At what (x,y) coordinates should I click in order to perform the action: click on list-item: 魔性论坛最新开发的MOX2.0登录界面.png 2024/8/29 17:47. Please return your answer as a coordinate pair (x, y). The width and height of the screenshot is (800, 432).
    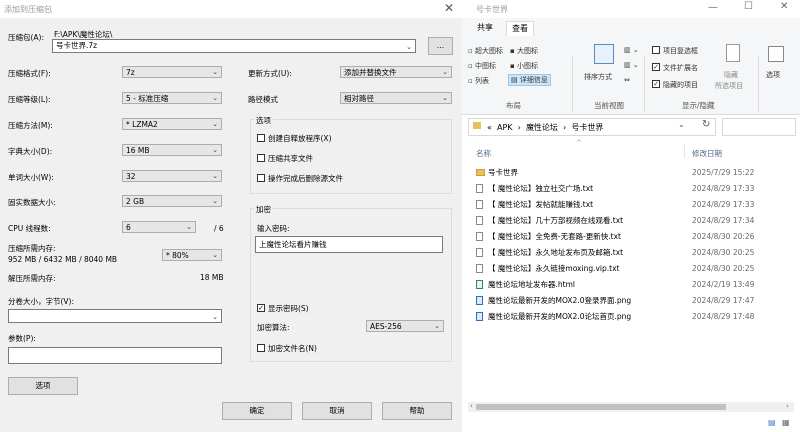
    Looking at the image, I should click on (636, 301).